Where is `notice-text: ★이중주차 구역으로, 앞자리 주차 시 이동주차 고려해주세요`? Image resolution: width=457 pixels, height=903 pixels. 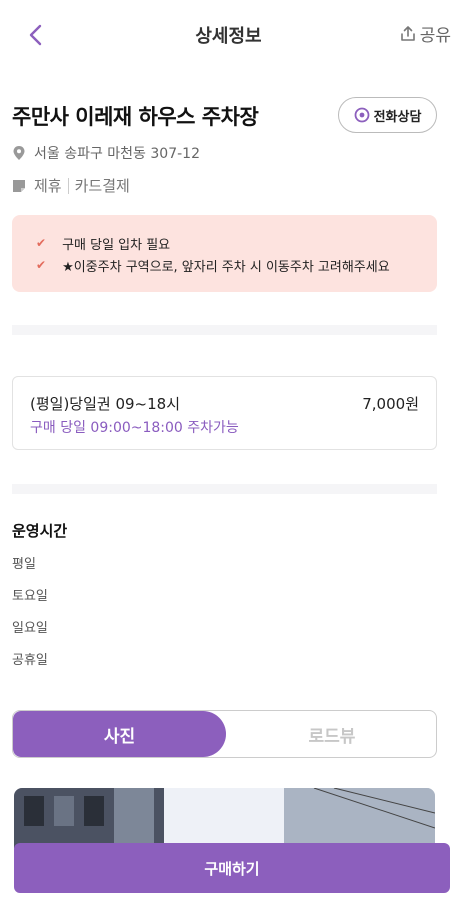 notice-text: ★이중주차 구역으로, 앞자리 주차 시 이동주차 고려해주세요 is located at coordinates (226, 267).